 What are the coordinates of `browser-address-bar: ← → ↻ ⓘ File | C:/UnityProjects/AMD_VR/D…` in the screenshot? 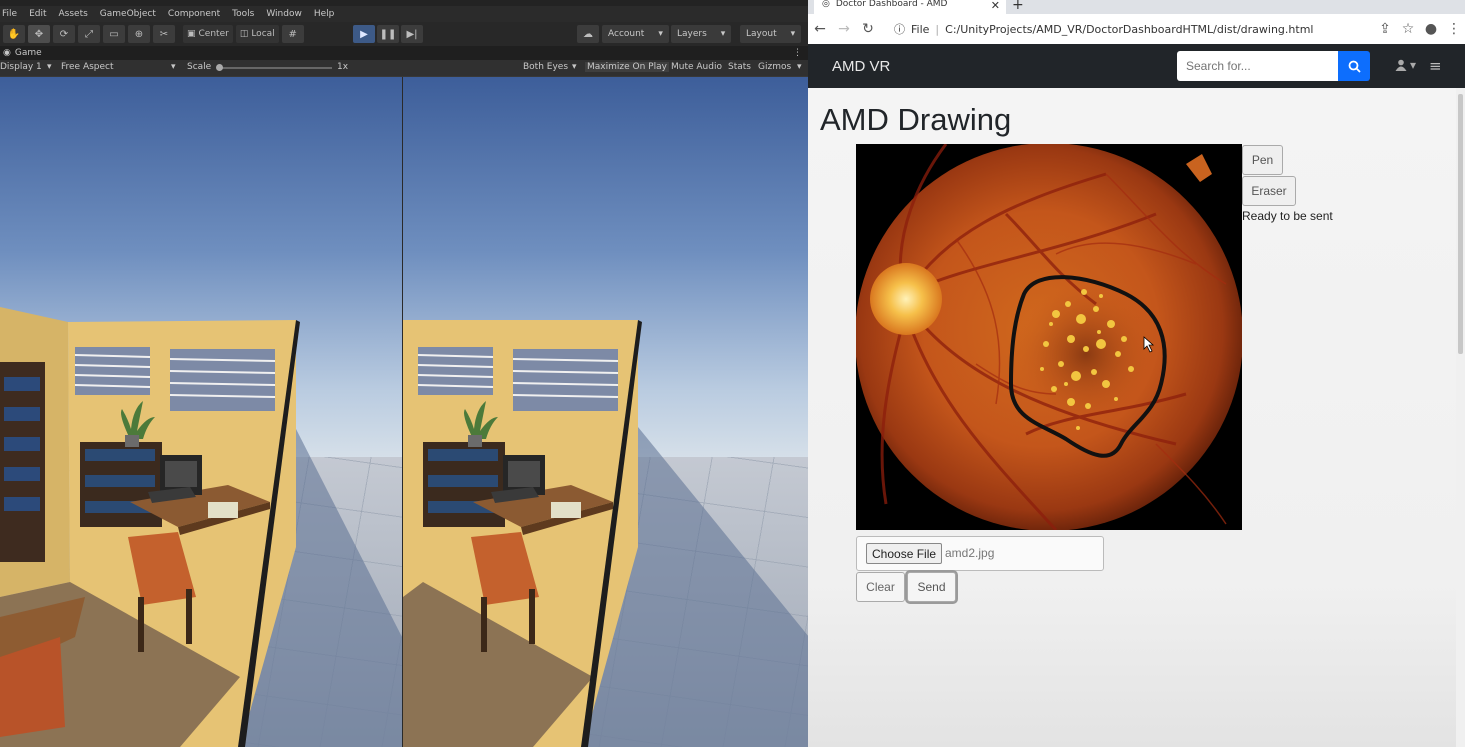 It's located at (1136, 29).